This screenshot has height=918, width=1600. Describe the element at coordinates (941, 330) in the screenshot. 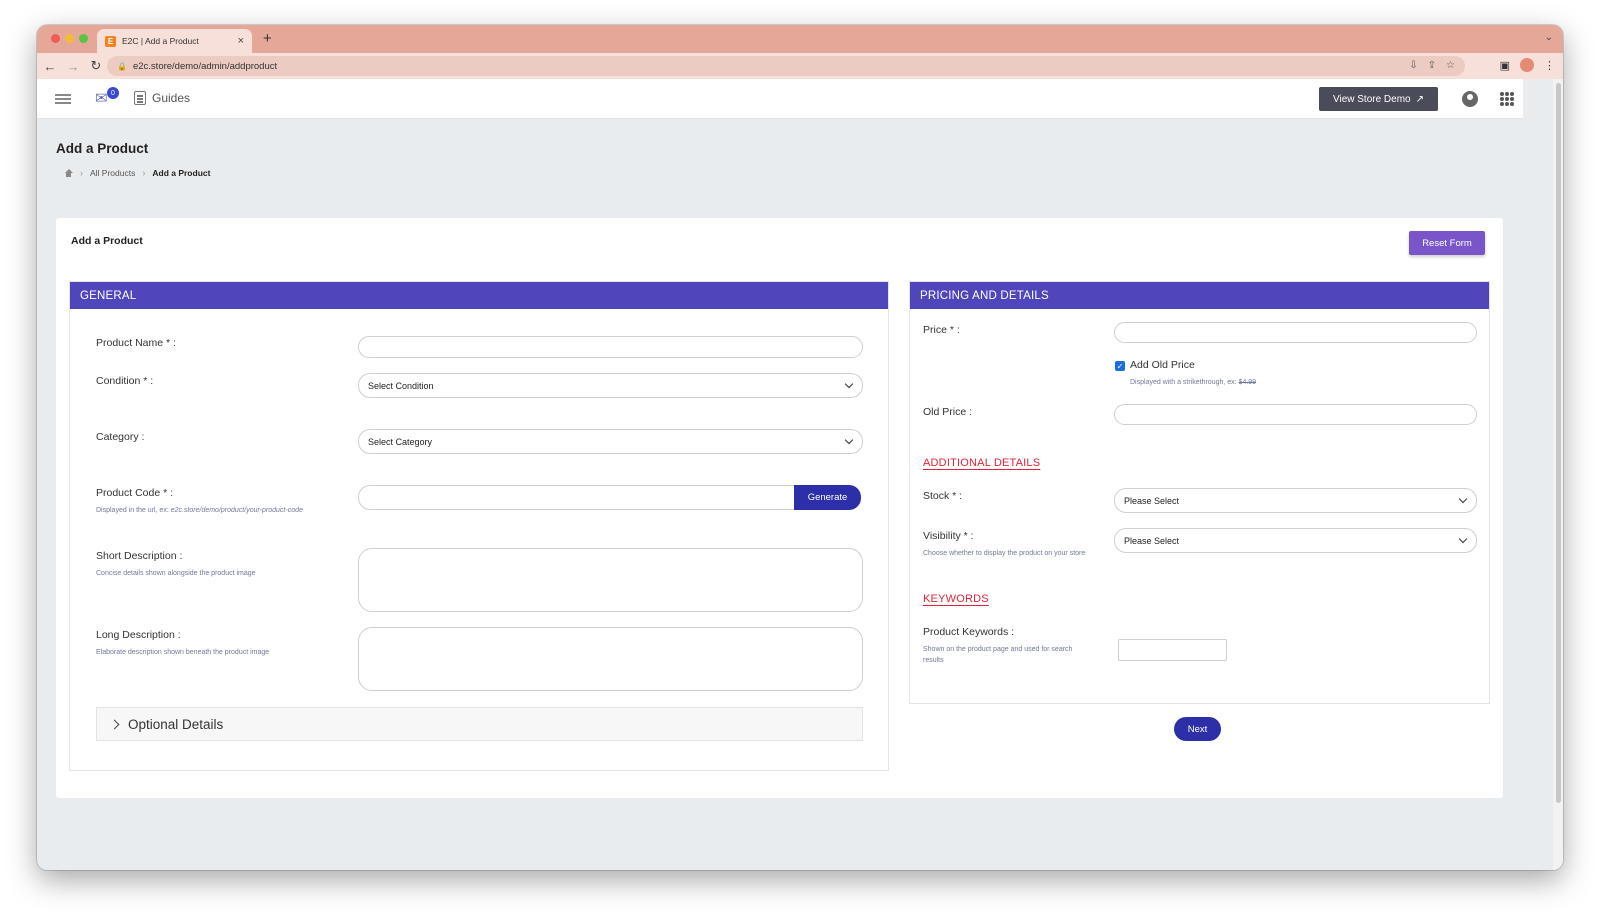

I see `price-label: Price * :` at that location.